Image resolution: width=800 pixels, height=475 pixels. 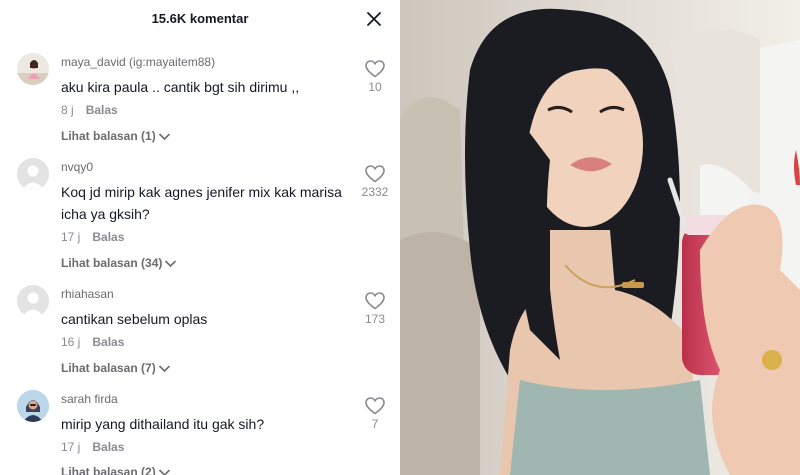 What do you see at coordinates (375, 319) in the screenshot?
I see `like-count: 173` at bounding box center [375, 319].